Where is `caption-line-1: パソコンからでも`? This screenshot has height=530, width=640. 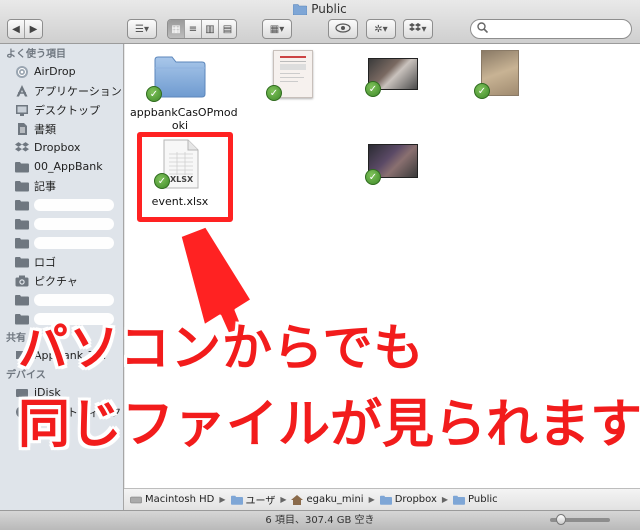
caption-line-1: パソコンからでも is located at coordinates (221, 348).